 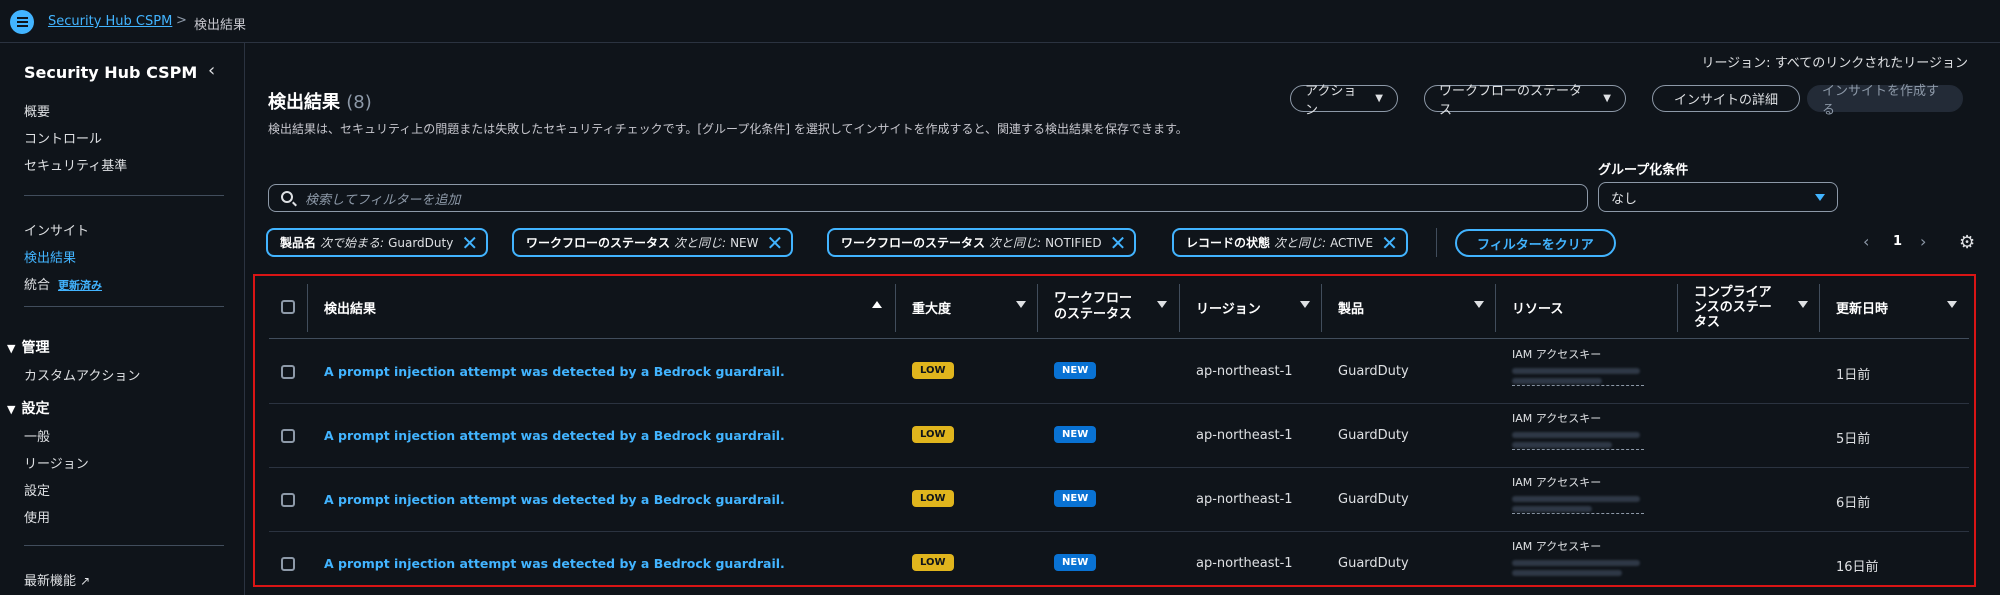 I want to click on sidebar-item-insights: インサイト, so click(x=56, y=229).